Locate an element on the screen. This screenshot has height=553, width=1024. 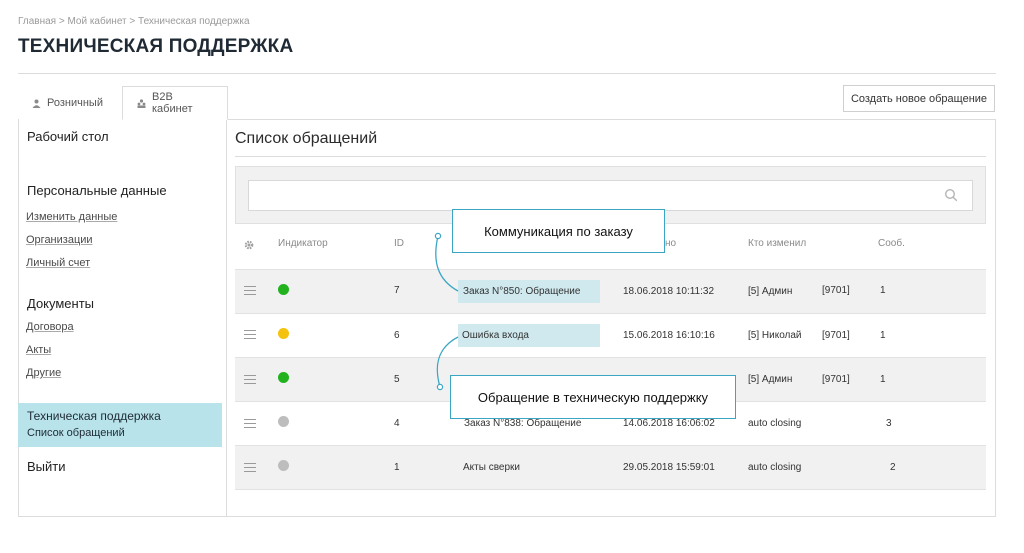
cell-who: [5] Николай is located at coordinates (775, 335).